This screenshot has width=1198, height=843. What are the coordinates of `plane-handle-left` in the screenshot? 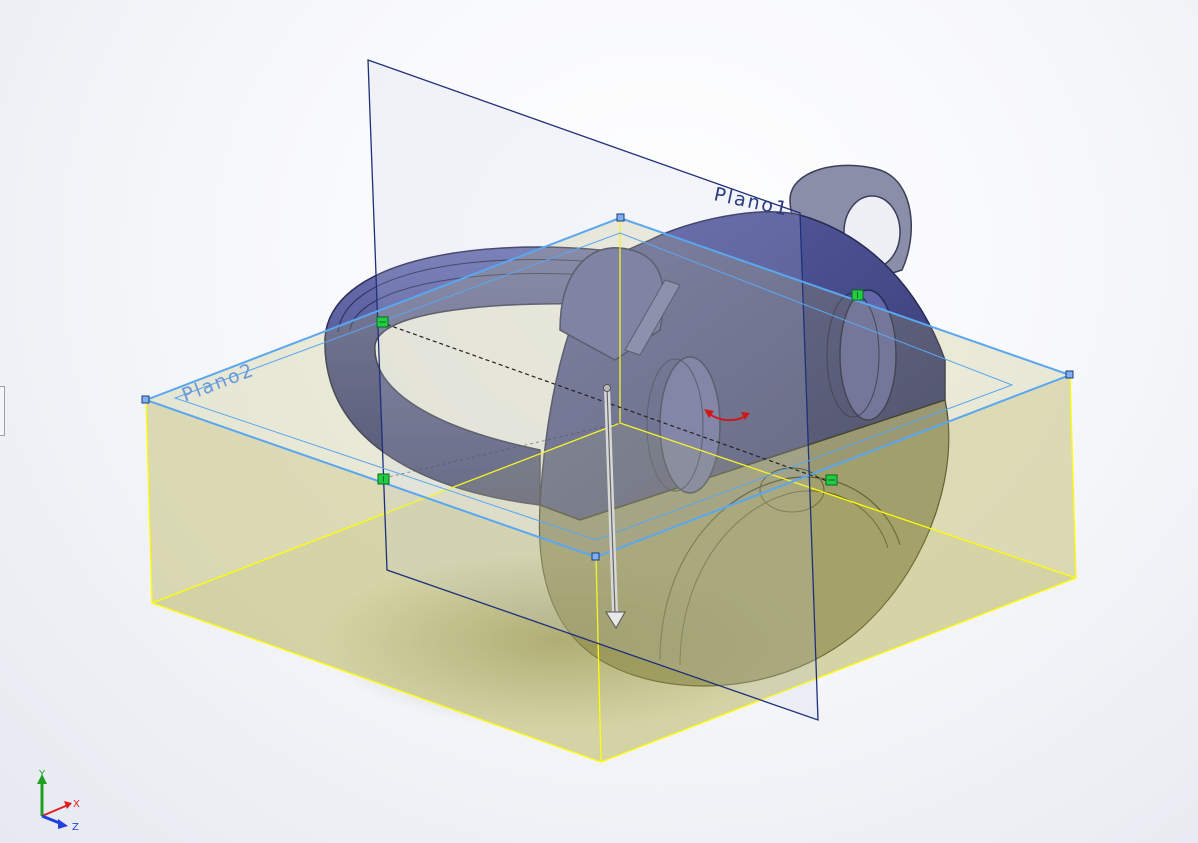 It's located at (145, 399).